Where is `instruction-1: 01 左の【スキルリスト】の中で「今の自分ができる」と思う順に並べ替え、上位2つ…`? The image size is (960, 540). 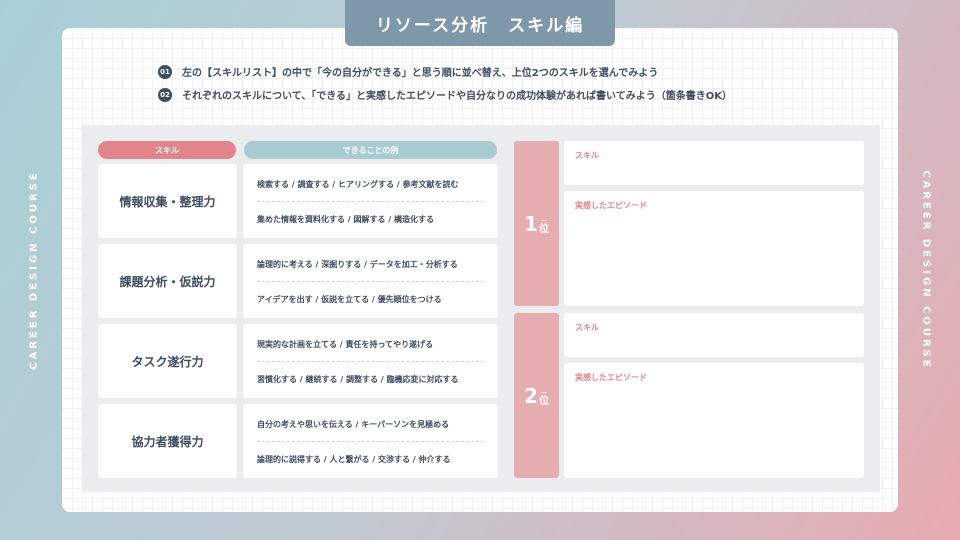 instruction-1: 01 左の【スキルリスト】の中で「今の自分ができる」と思う順に並べ替え、上位2つ… is located at coordinates (408, 71).